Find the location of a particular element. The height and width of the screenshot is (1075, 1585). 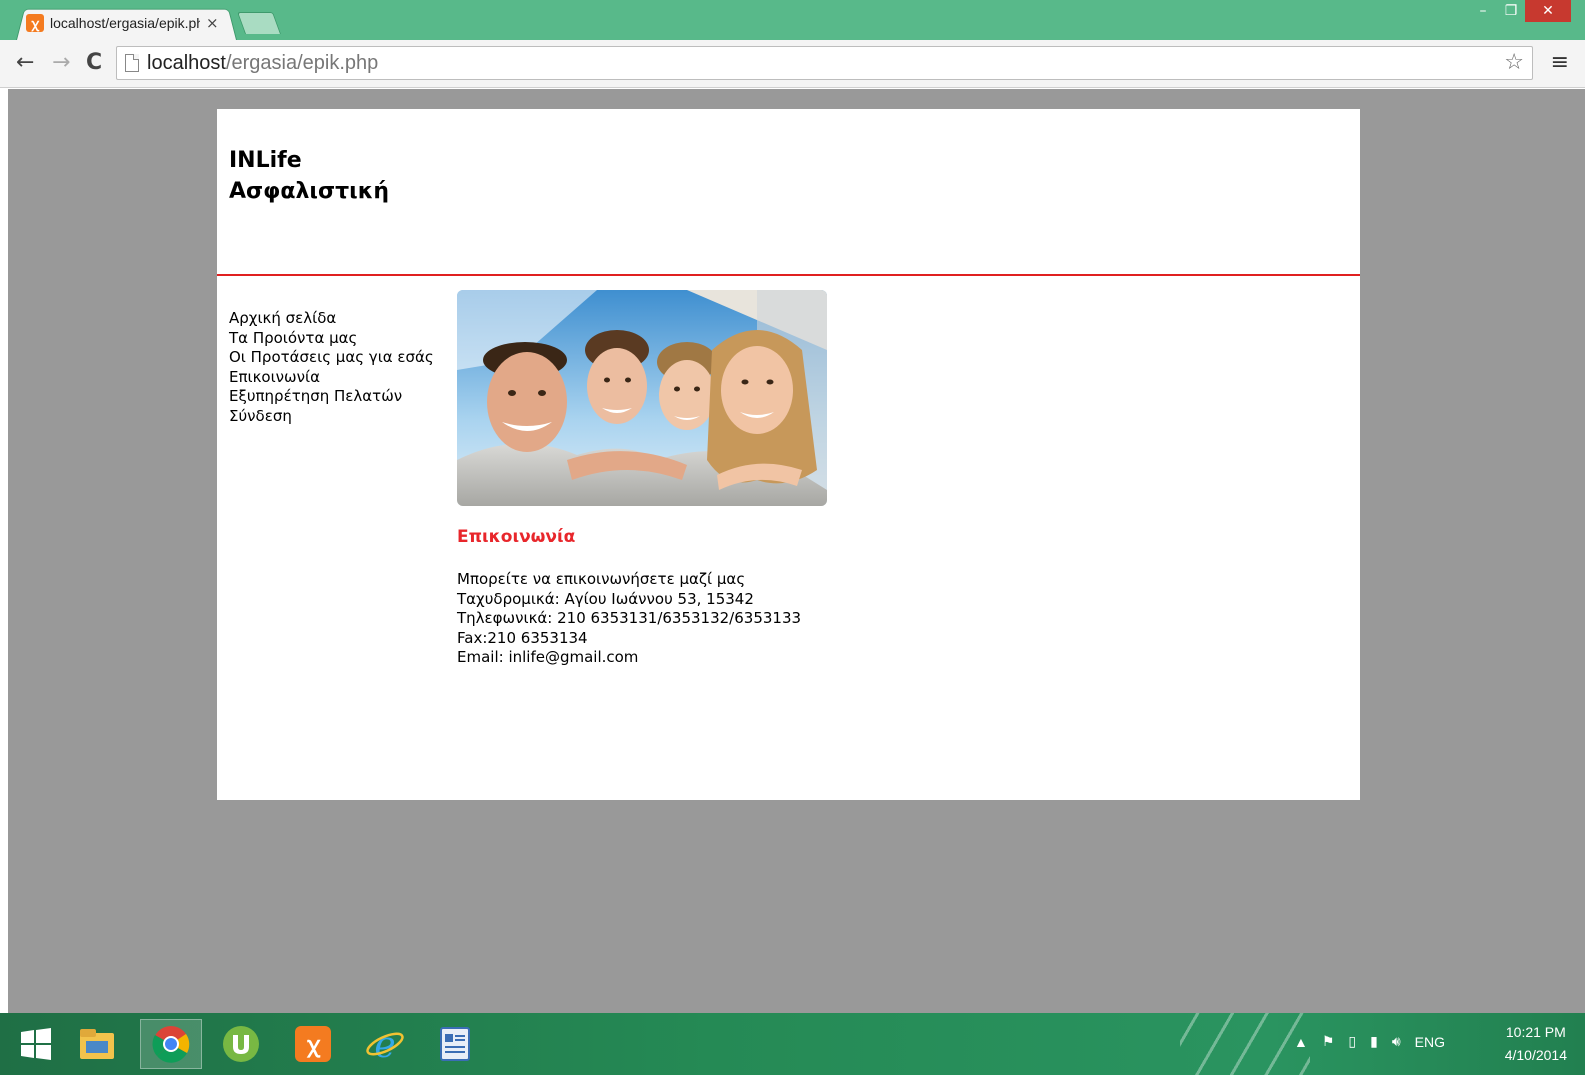

window-controls: – ❐ ✕ is located at coordinates (1520, 11).